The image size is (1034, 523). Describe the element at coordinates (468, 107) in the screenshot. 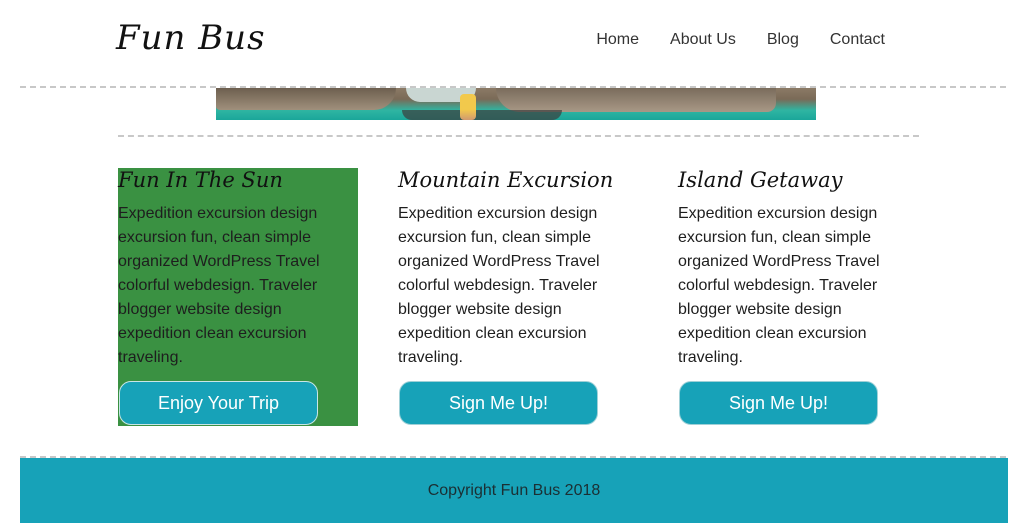

I see `hero-person` at that location.